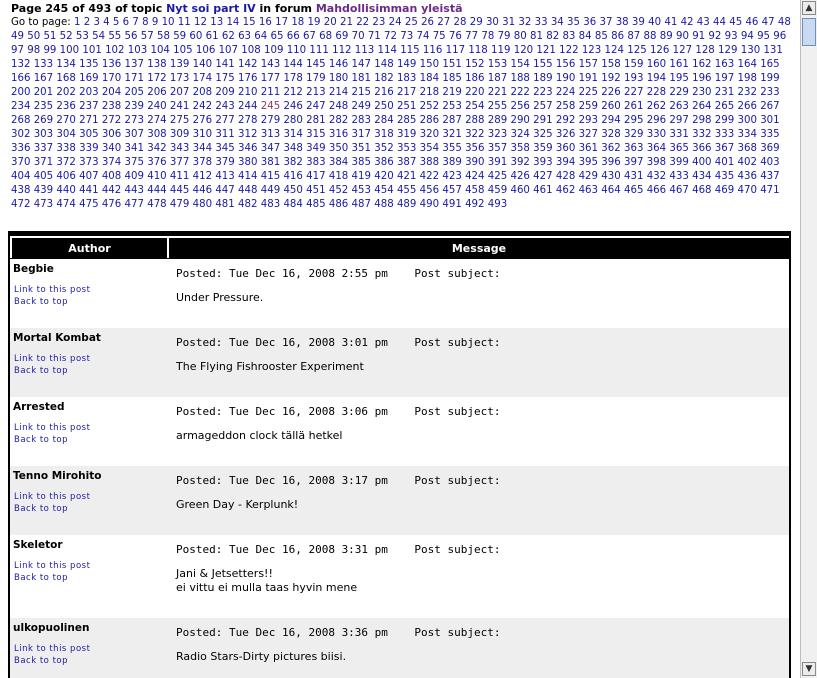  I want to click on page-link-219: 219, so click(451, 92).